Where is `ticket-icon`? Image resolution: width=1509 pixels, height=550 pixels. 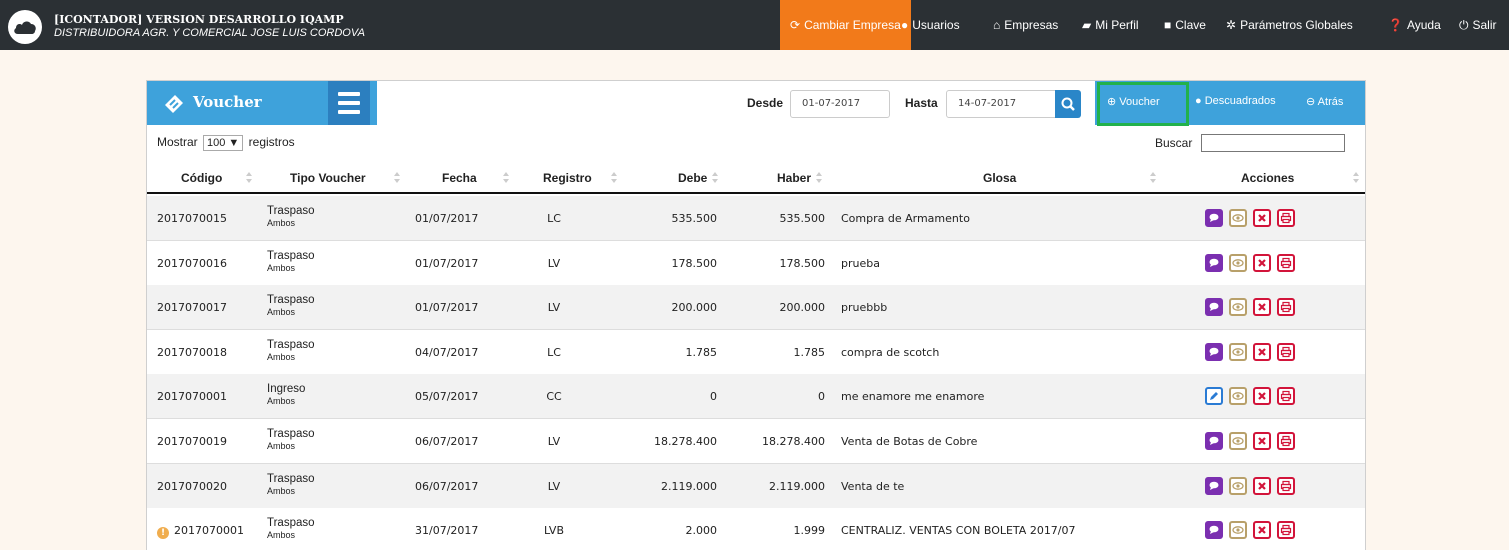
ticket-icon is located at coordinates (174, 104).